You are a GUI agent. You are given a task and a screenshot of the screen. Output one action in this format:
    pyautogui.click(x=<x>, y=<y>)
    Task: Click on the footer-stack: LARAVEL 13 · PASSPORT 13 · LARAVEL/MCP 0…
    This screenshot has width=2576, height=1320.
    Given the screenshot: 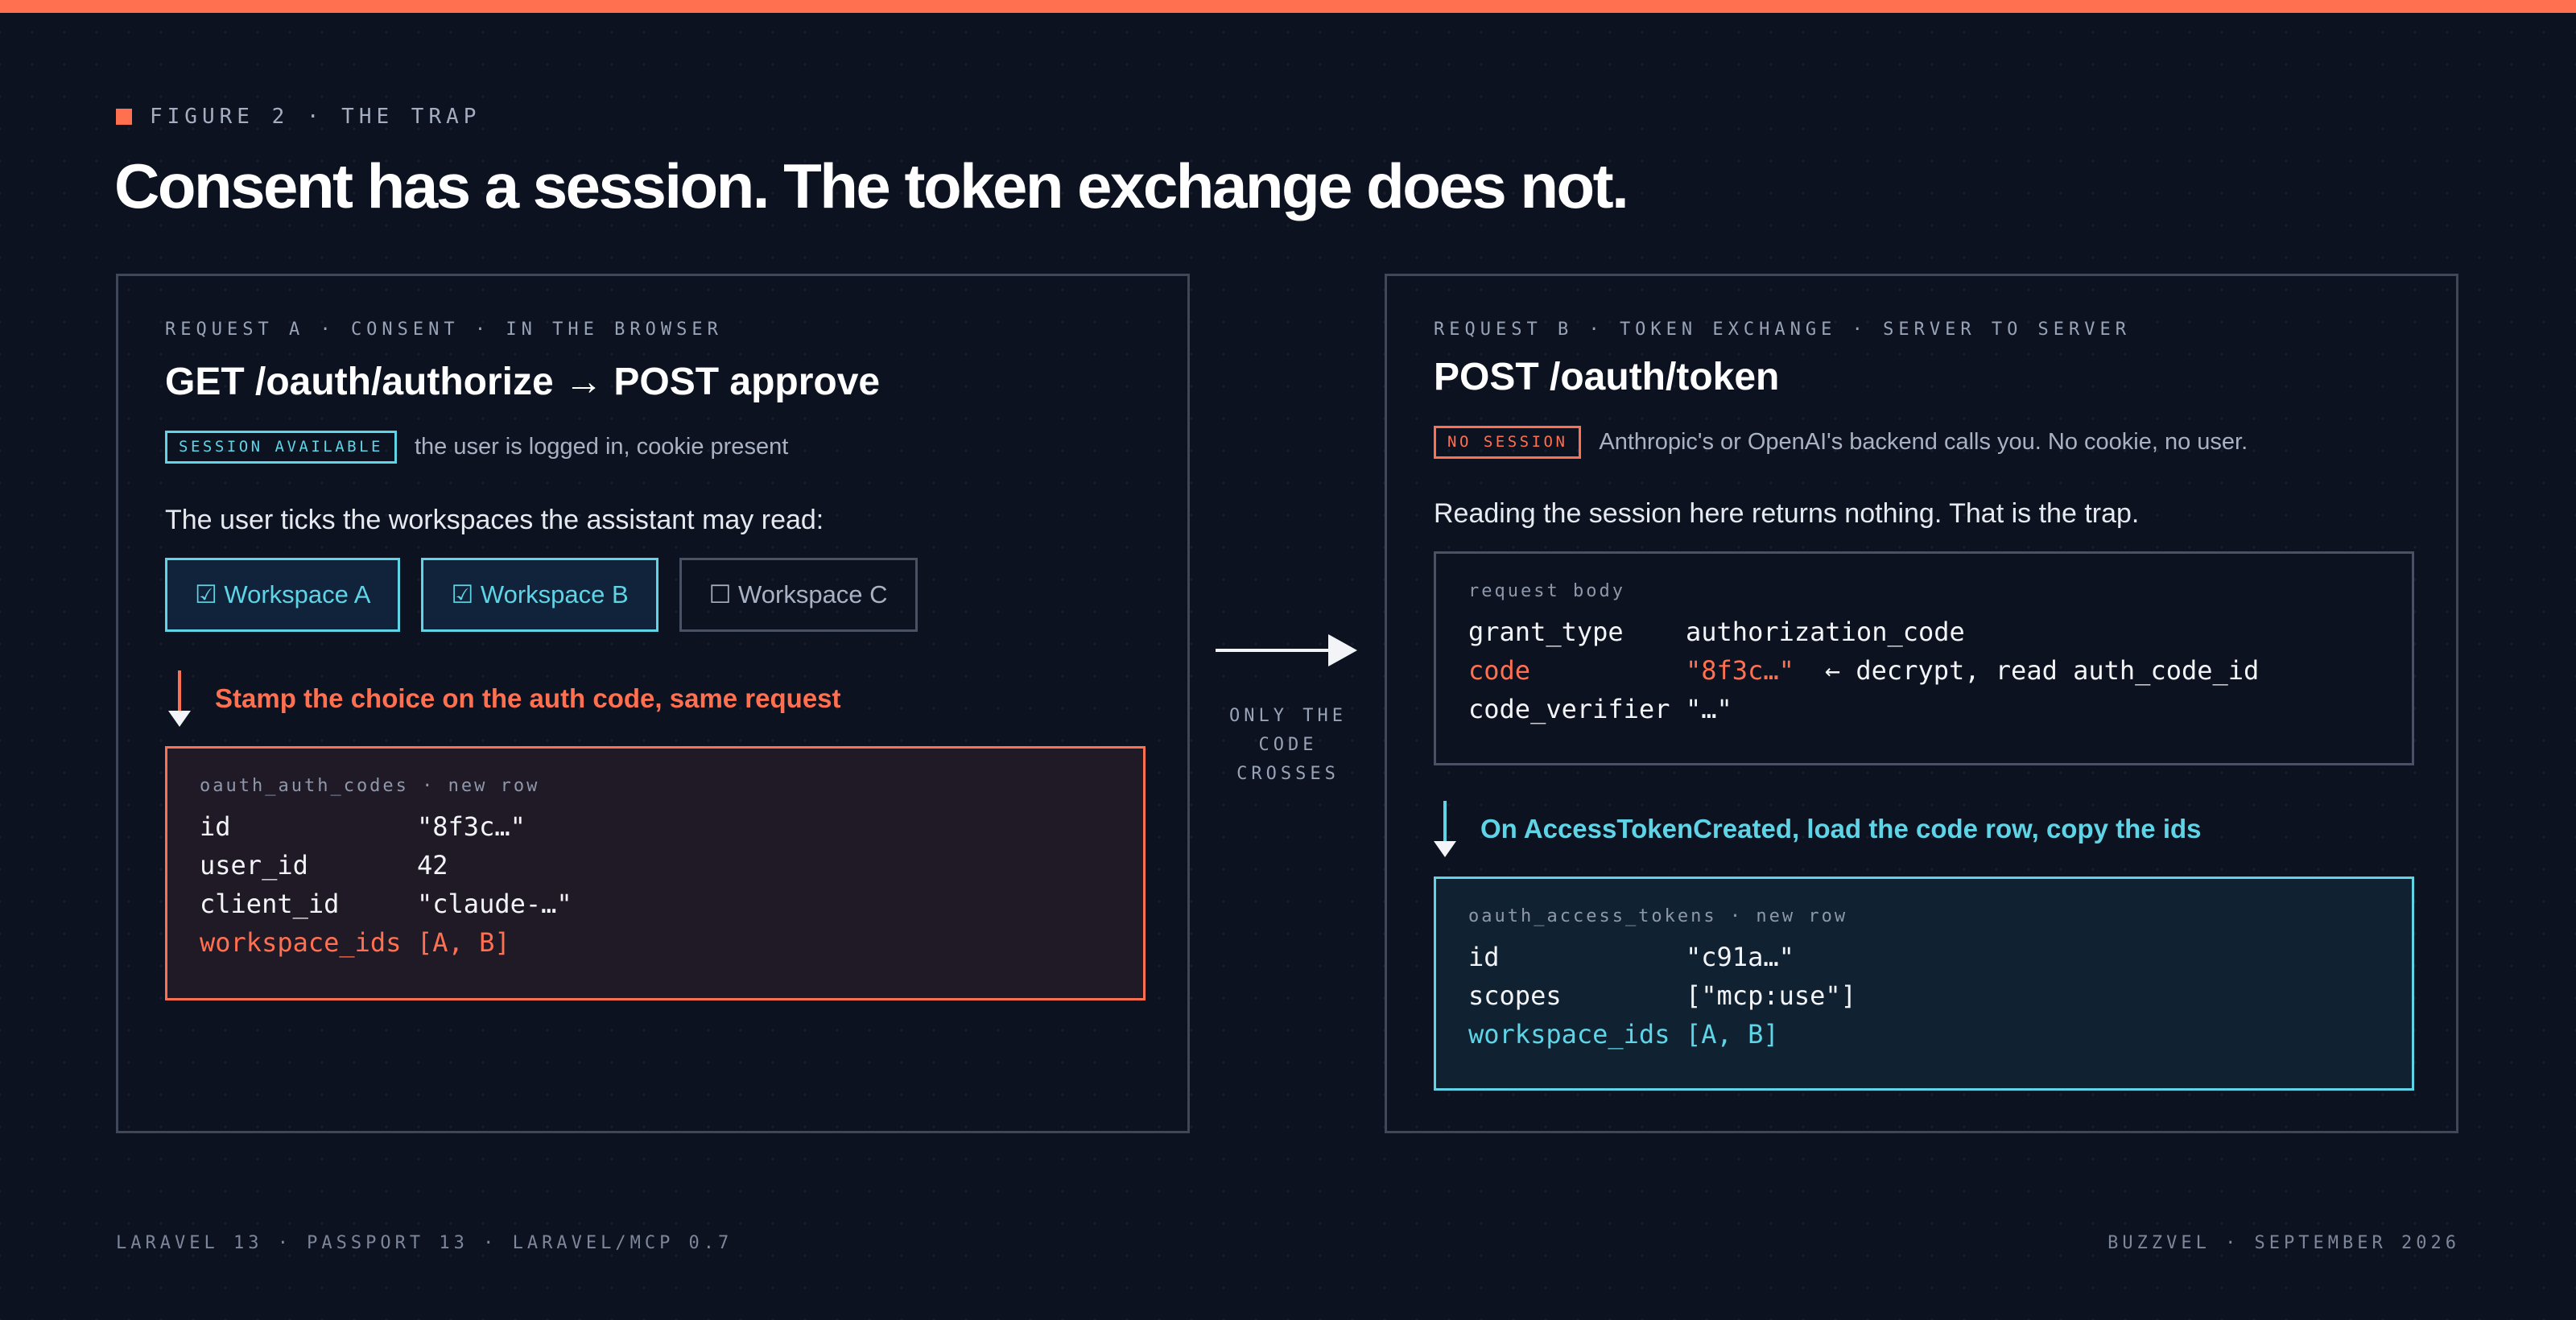 What is the action you would take?
    pyautogui.click(x=424, y=1243)
    